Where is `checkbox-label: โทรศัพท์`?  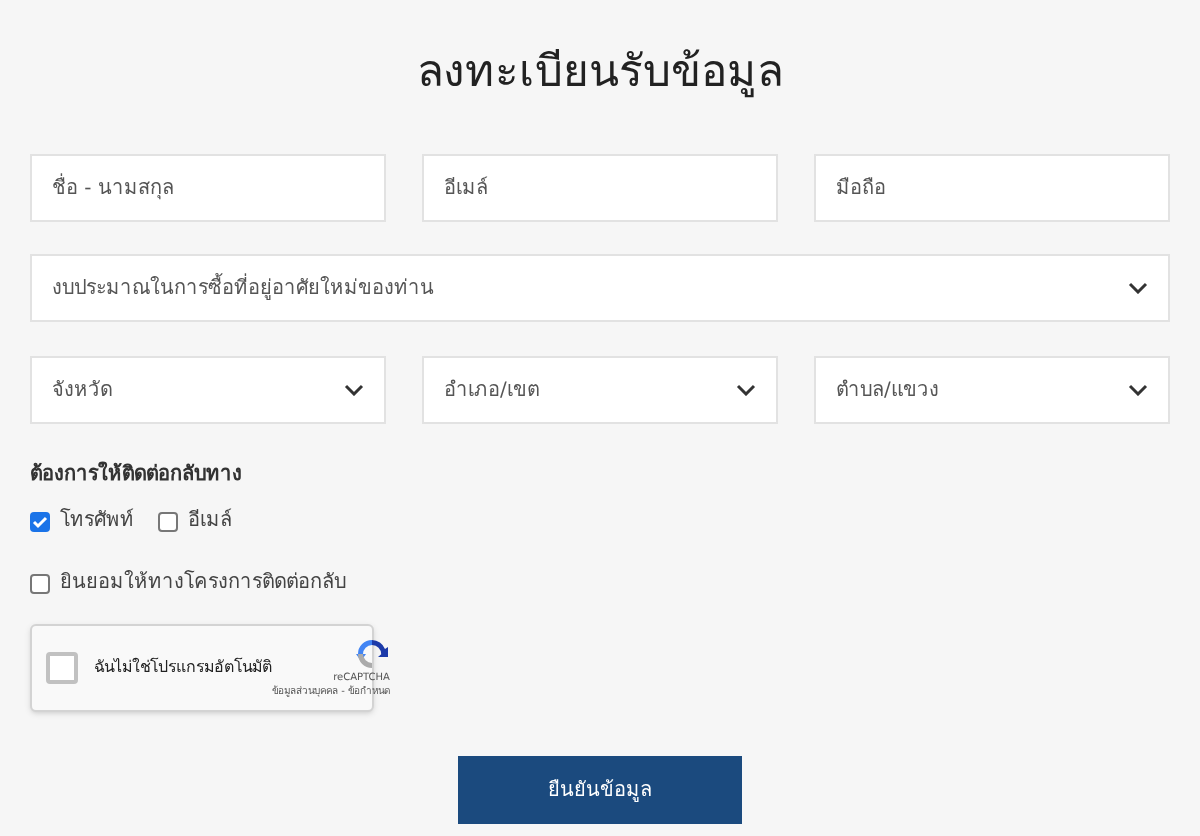
checkbox-label: โทรศัพท์ is located at coordinates (97, 521).